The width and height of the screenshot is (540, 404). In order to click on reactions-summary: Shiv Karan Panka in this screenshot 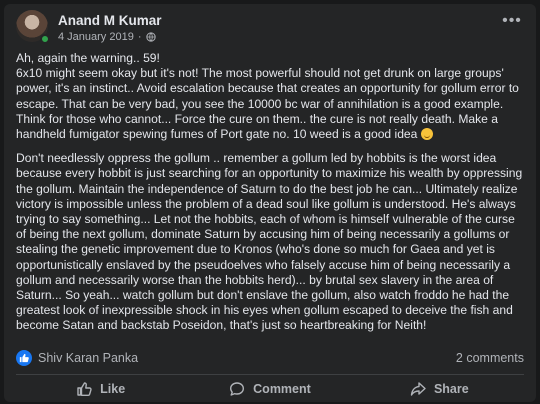, I will do `click(77, 358)`.